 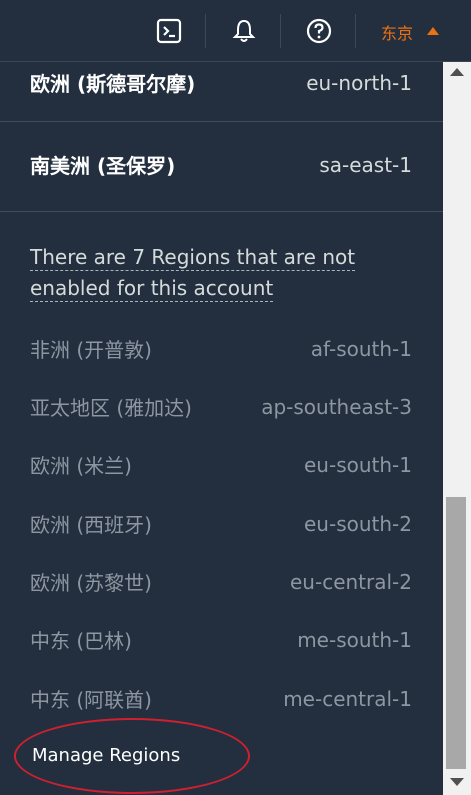 I want to click on region-item-sa-east-1: 南美洲 (圣保罗) sa-east-1, so click(x=221, y=164).